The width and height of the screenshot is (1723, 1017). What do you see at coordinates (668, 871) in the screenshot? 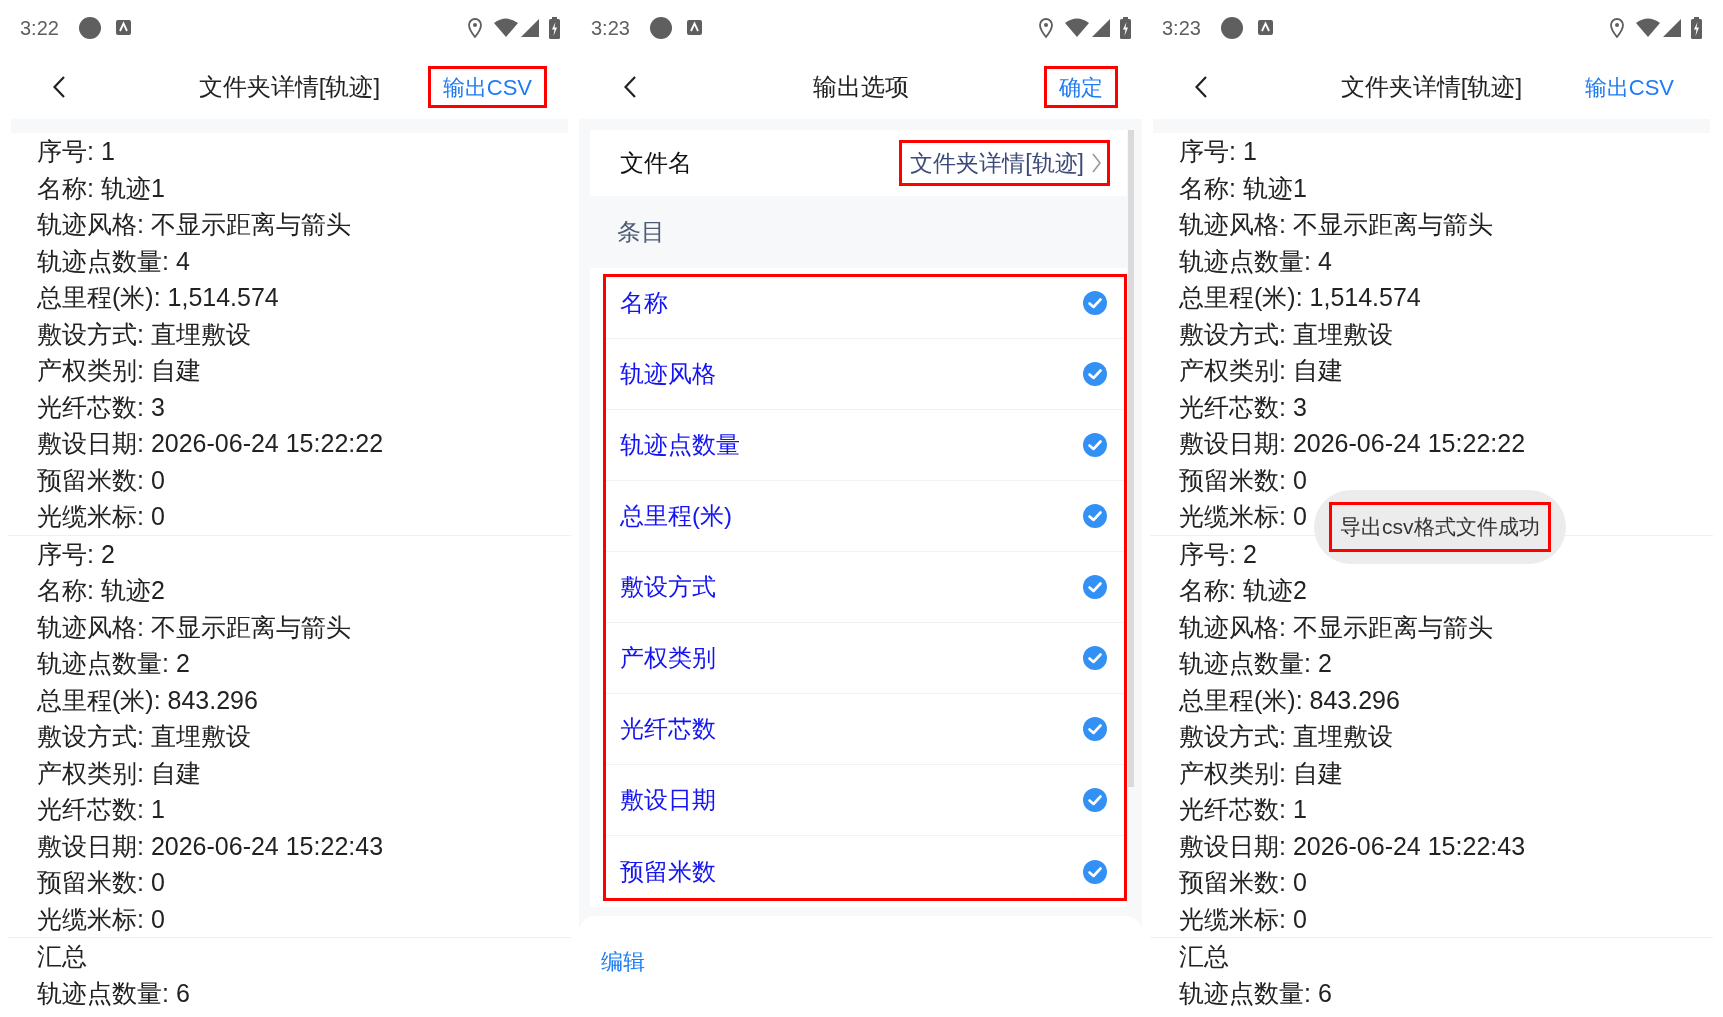
I see `option-label: 预留米数` at bounding box center [668, 871].